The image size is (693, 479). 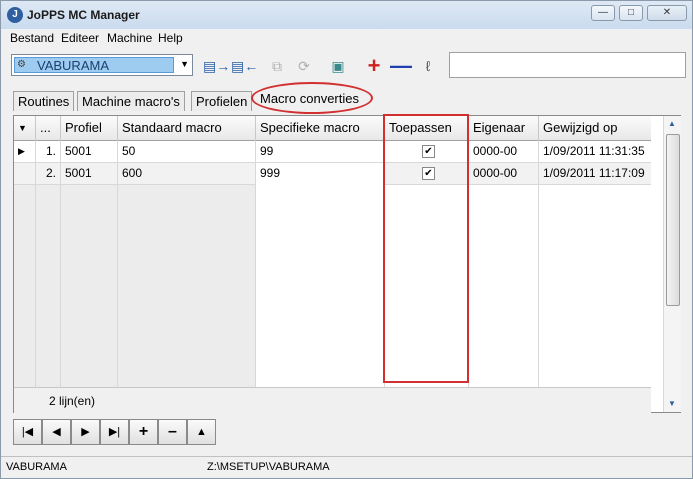 I want to click on toolbar: ⚙ VABURAMA ▼ ▤→ ▤← ⧉ ⟳ ▣ + — ℓ, so click(x=346, y=65).